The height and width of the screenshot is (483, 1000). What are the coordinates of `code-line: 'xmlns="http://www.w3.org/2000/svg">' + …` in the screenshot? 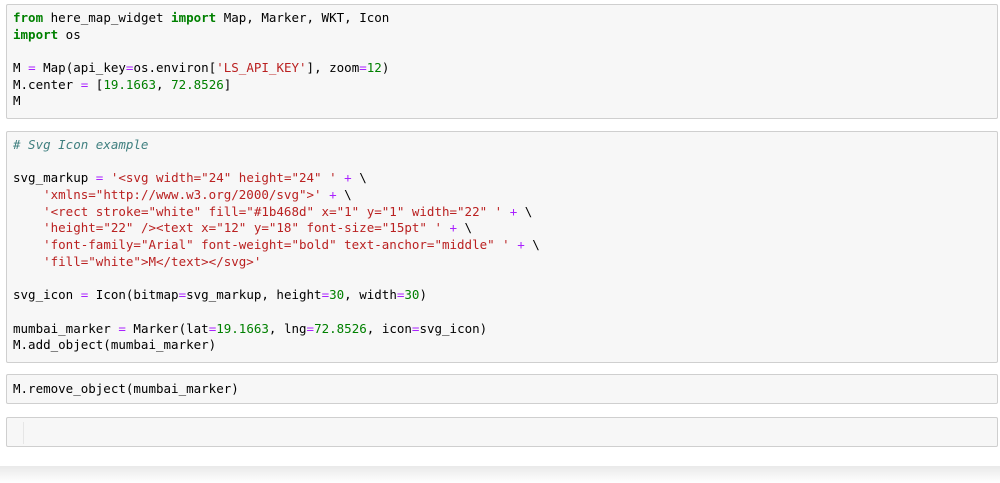 It's located at (502, 195).